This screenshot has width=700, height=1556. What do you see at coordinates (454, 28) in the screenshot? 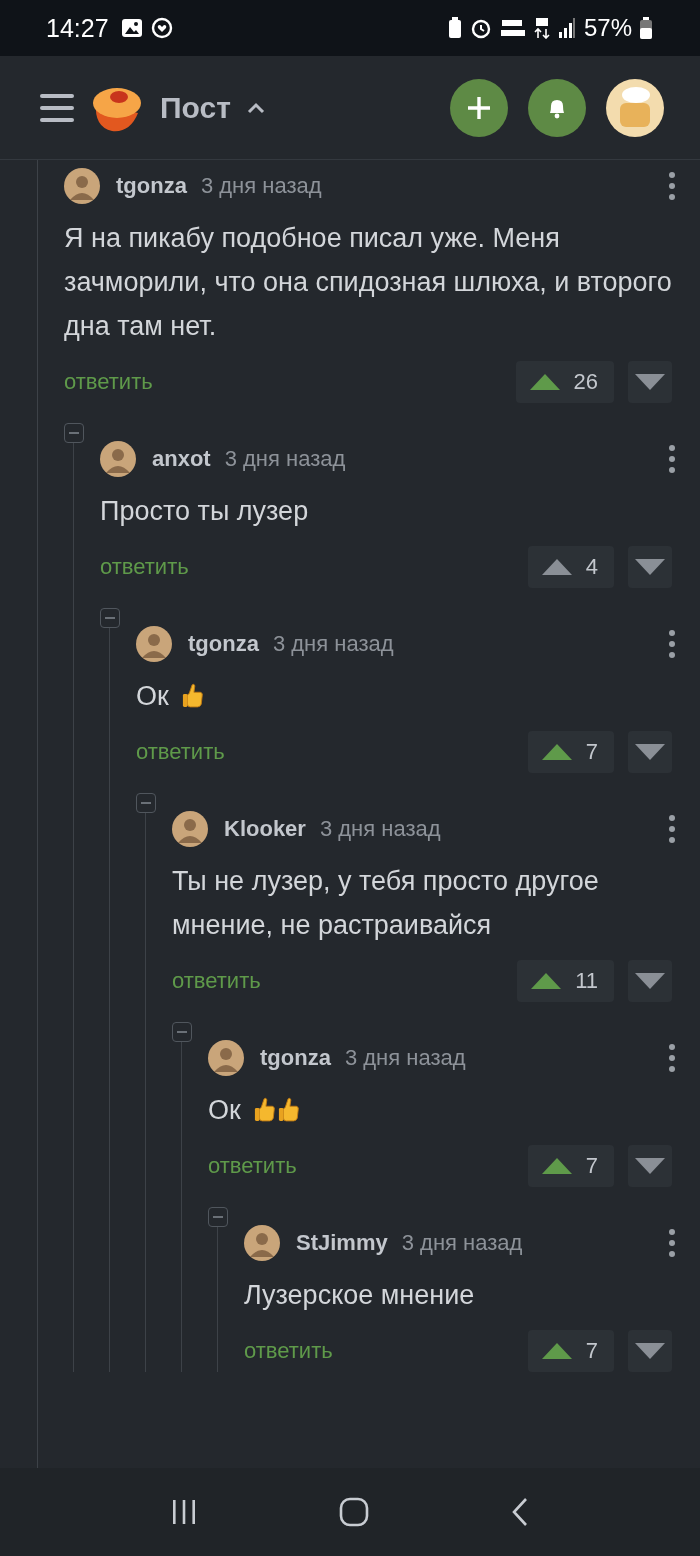
I see `battery-saver-icon` at bounding box center [454, 28].